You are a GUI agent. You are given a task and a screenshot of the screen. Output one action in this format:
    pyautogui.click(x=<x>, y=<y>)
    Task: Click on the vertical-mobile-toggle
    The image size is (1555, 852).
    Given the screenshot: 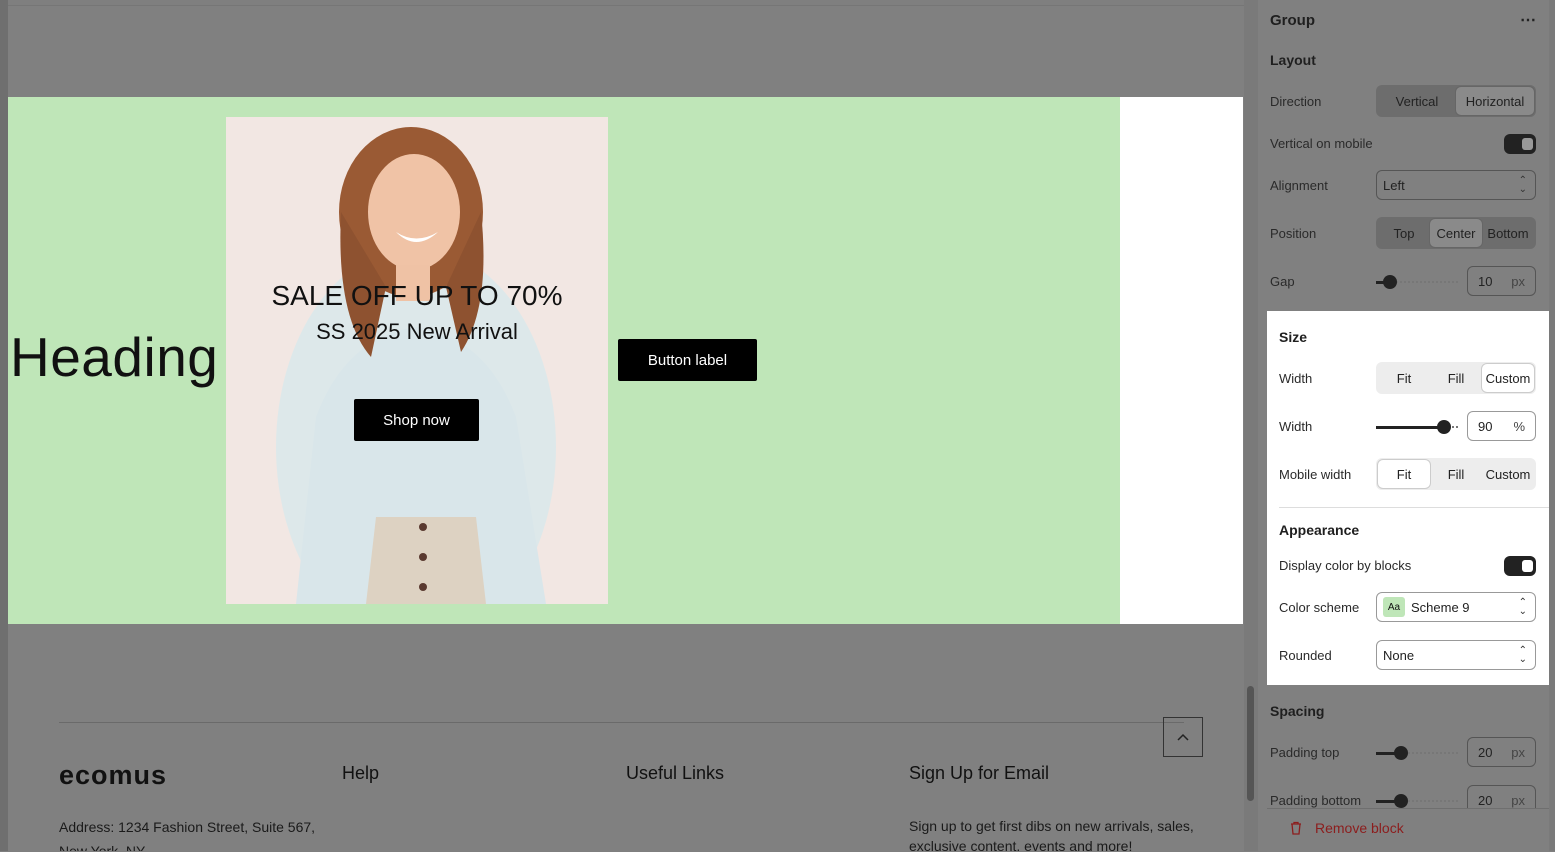 What is the action you would take?
    pyautogui.click(x=1520, y=144)
    